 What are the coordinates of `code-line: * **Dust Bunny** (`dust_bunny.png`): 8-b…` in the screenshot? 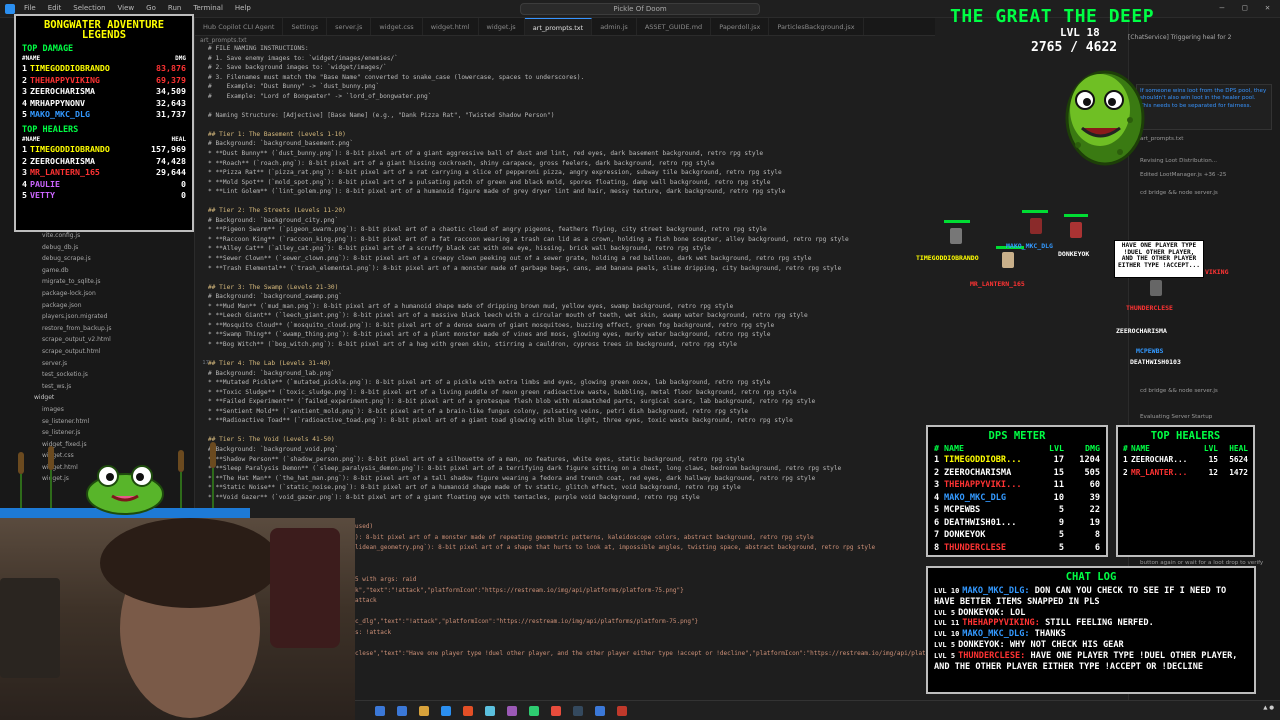 It's located at (560, 154).